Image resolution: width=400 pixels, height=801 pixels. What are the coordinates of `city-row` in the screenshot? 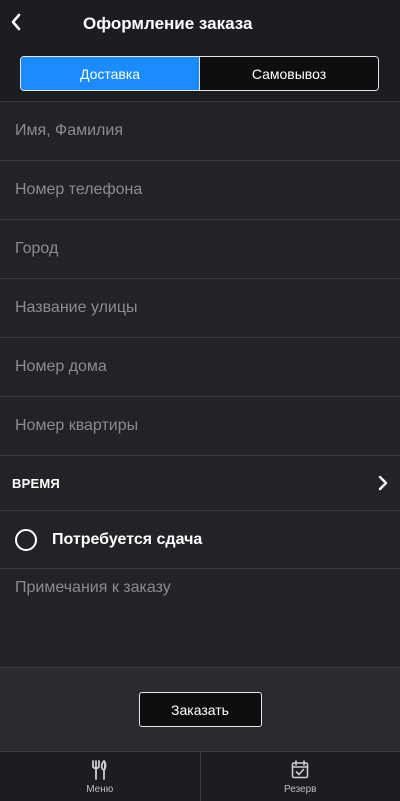 It's located at (200, 249).